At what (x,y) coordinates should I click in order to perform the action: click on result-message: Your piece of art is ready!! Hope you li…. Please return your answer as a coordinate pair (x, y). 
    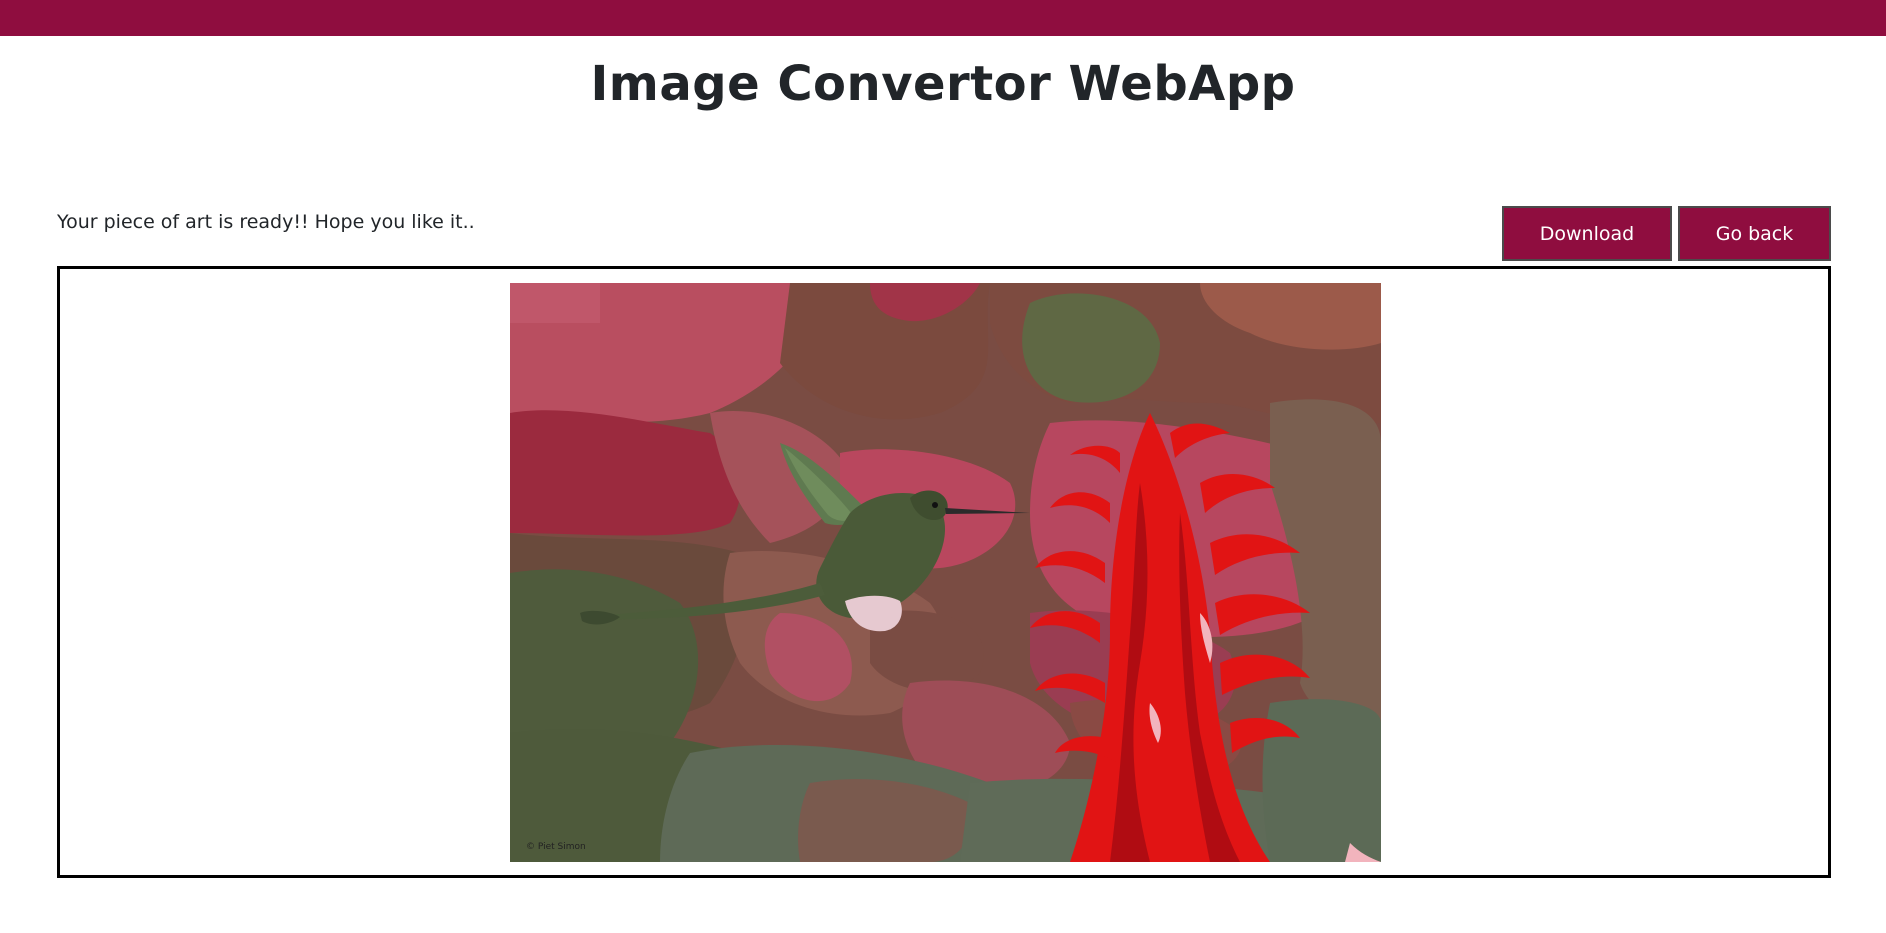
    Looking at the image, I should click on (266, 222).